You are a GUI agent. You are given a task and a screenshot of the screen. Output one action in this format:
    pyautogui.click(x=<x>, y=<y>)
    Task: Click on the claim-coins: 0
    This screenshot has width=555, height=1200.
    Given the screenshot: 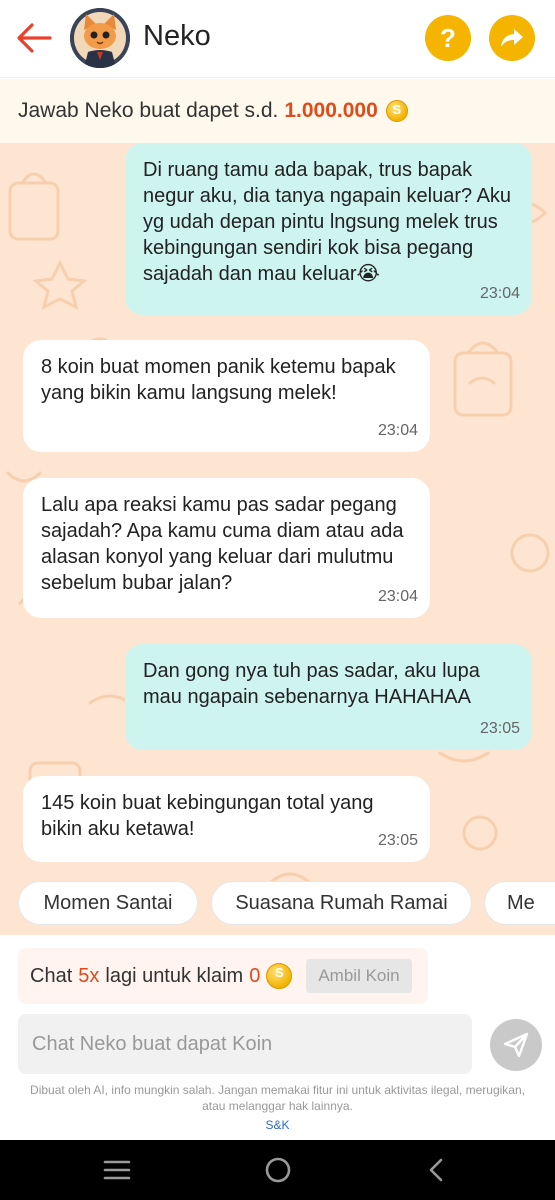 What is the action you would take?
    pyautogui.click(x=255, y=975)
    